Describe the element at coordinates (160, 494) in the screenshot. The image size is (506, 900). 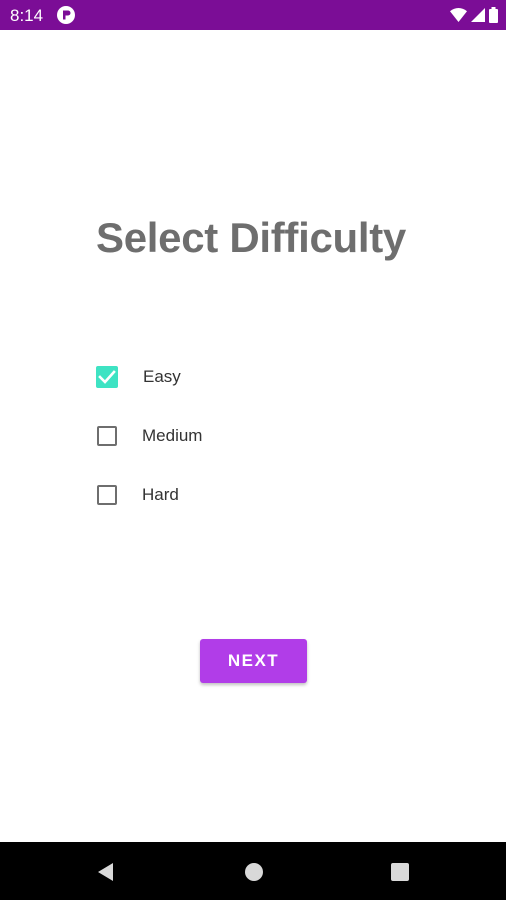
I see `option-label-hard: Hard` at that location.